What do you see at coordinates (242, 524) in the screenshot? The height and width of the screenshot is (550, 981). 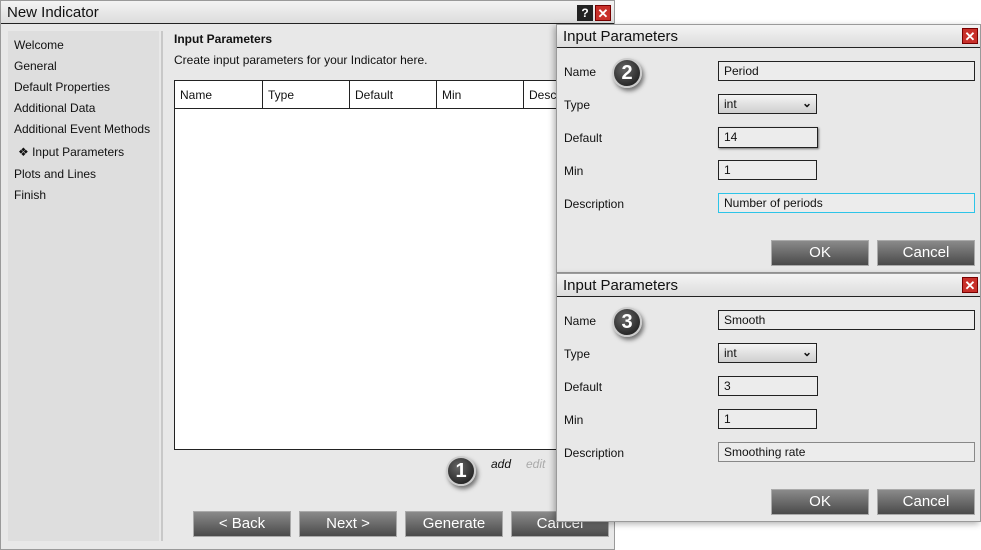 I see `back-button: < Back` at bounding box center [242, 524].